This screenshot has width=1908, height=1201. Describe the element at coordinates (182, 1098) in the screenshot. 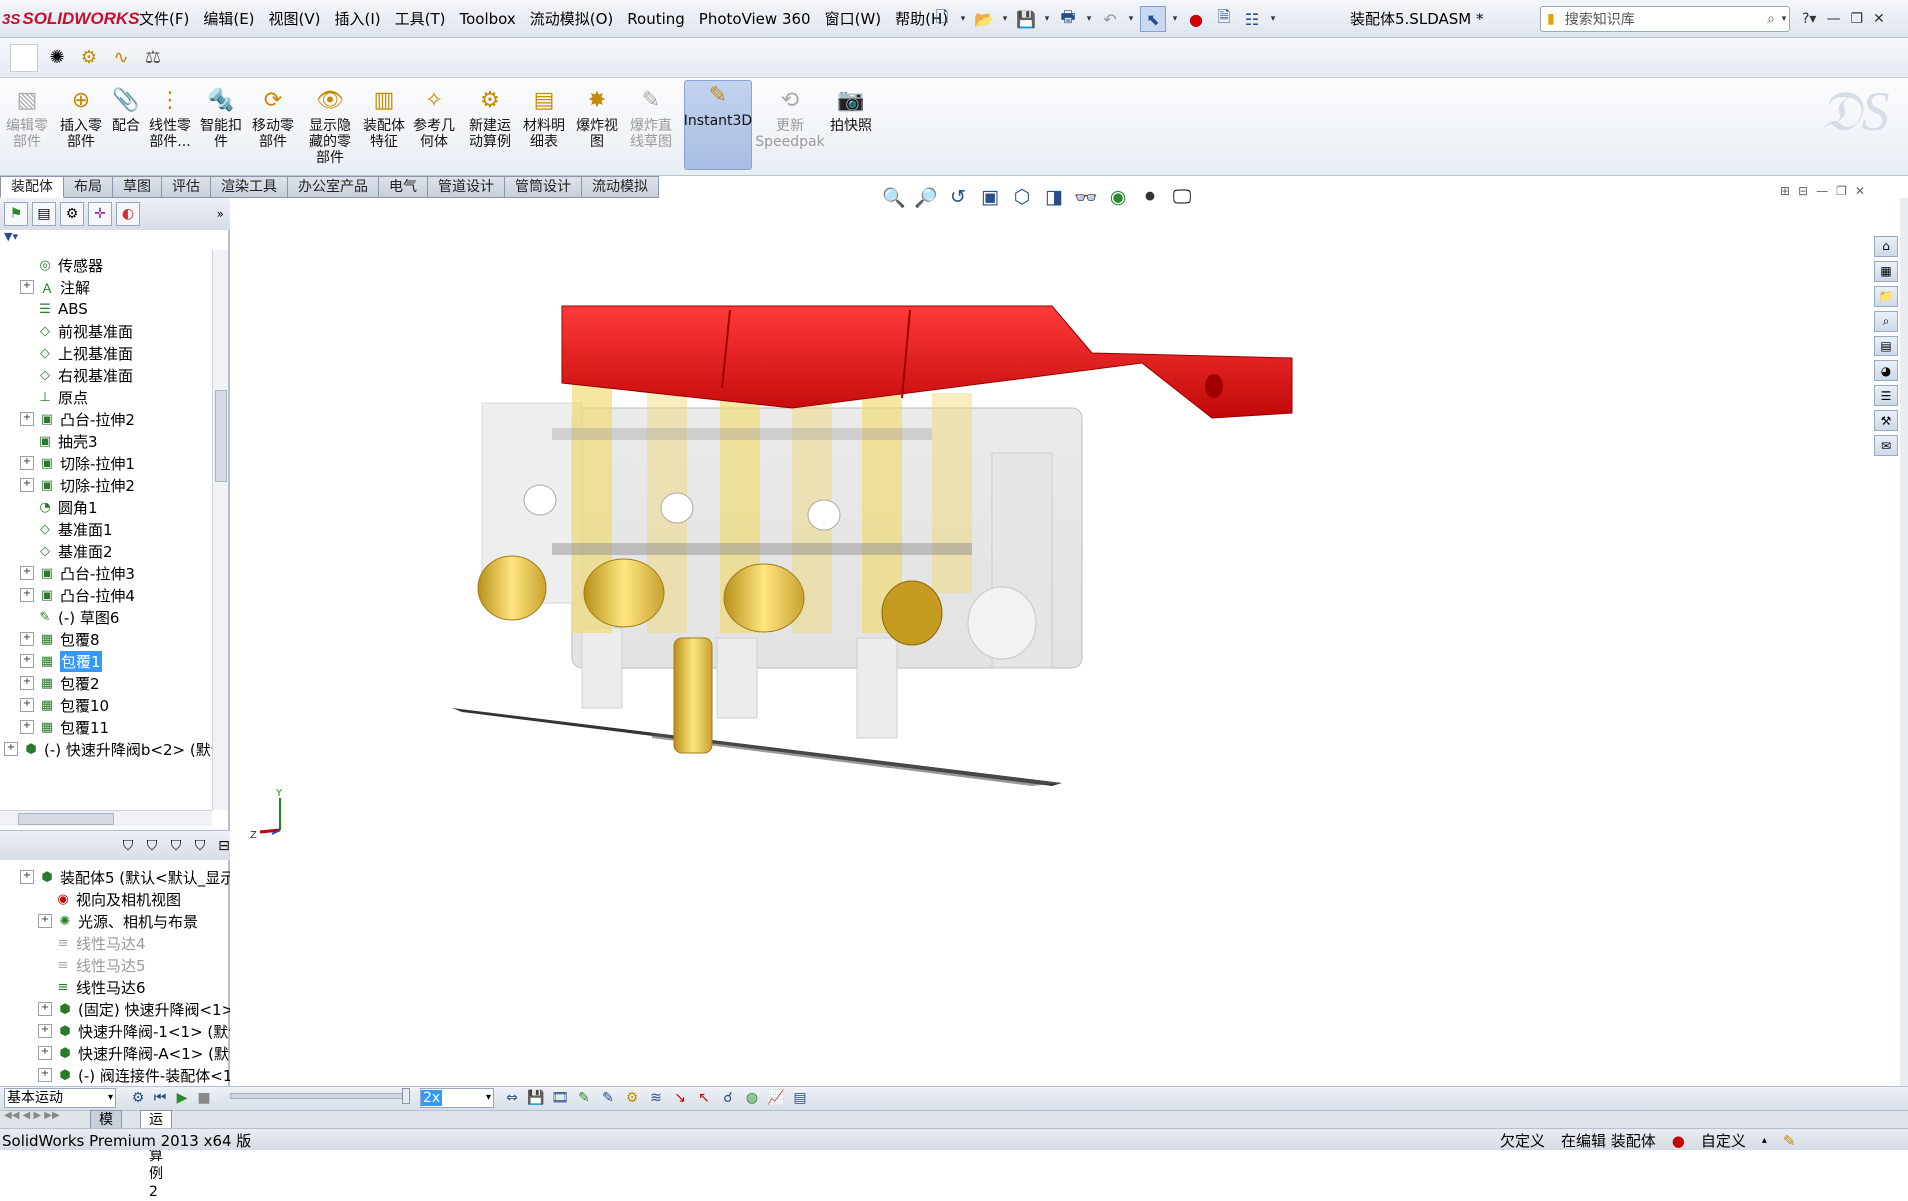

I see `play-icon: ▶` at that location.